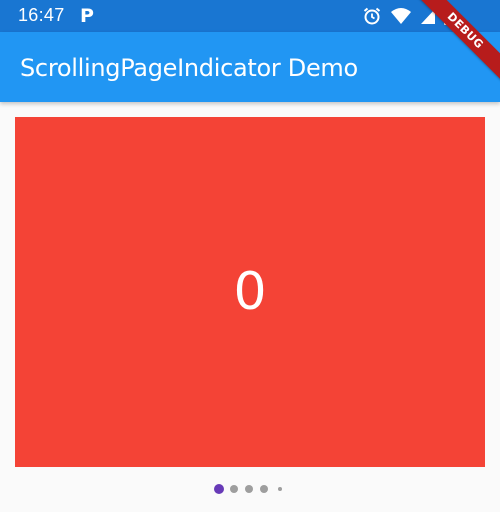 The width and height of the screenshot is (500, 512). I want to click on notification-p-icon: P, so click(87, 16).